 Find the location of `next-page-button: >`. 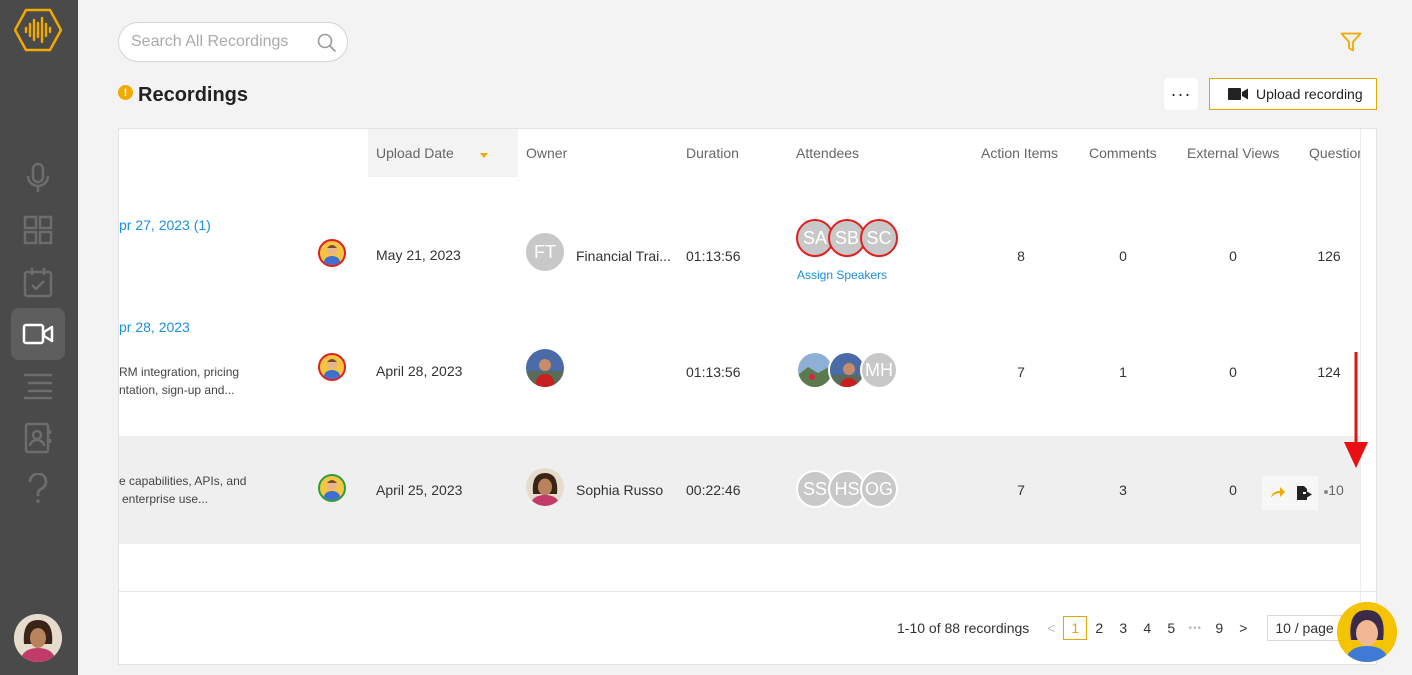

next-page-button: > is located at coordinates (1243, 628).